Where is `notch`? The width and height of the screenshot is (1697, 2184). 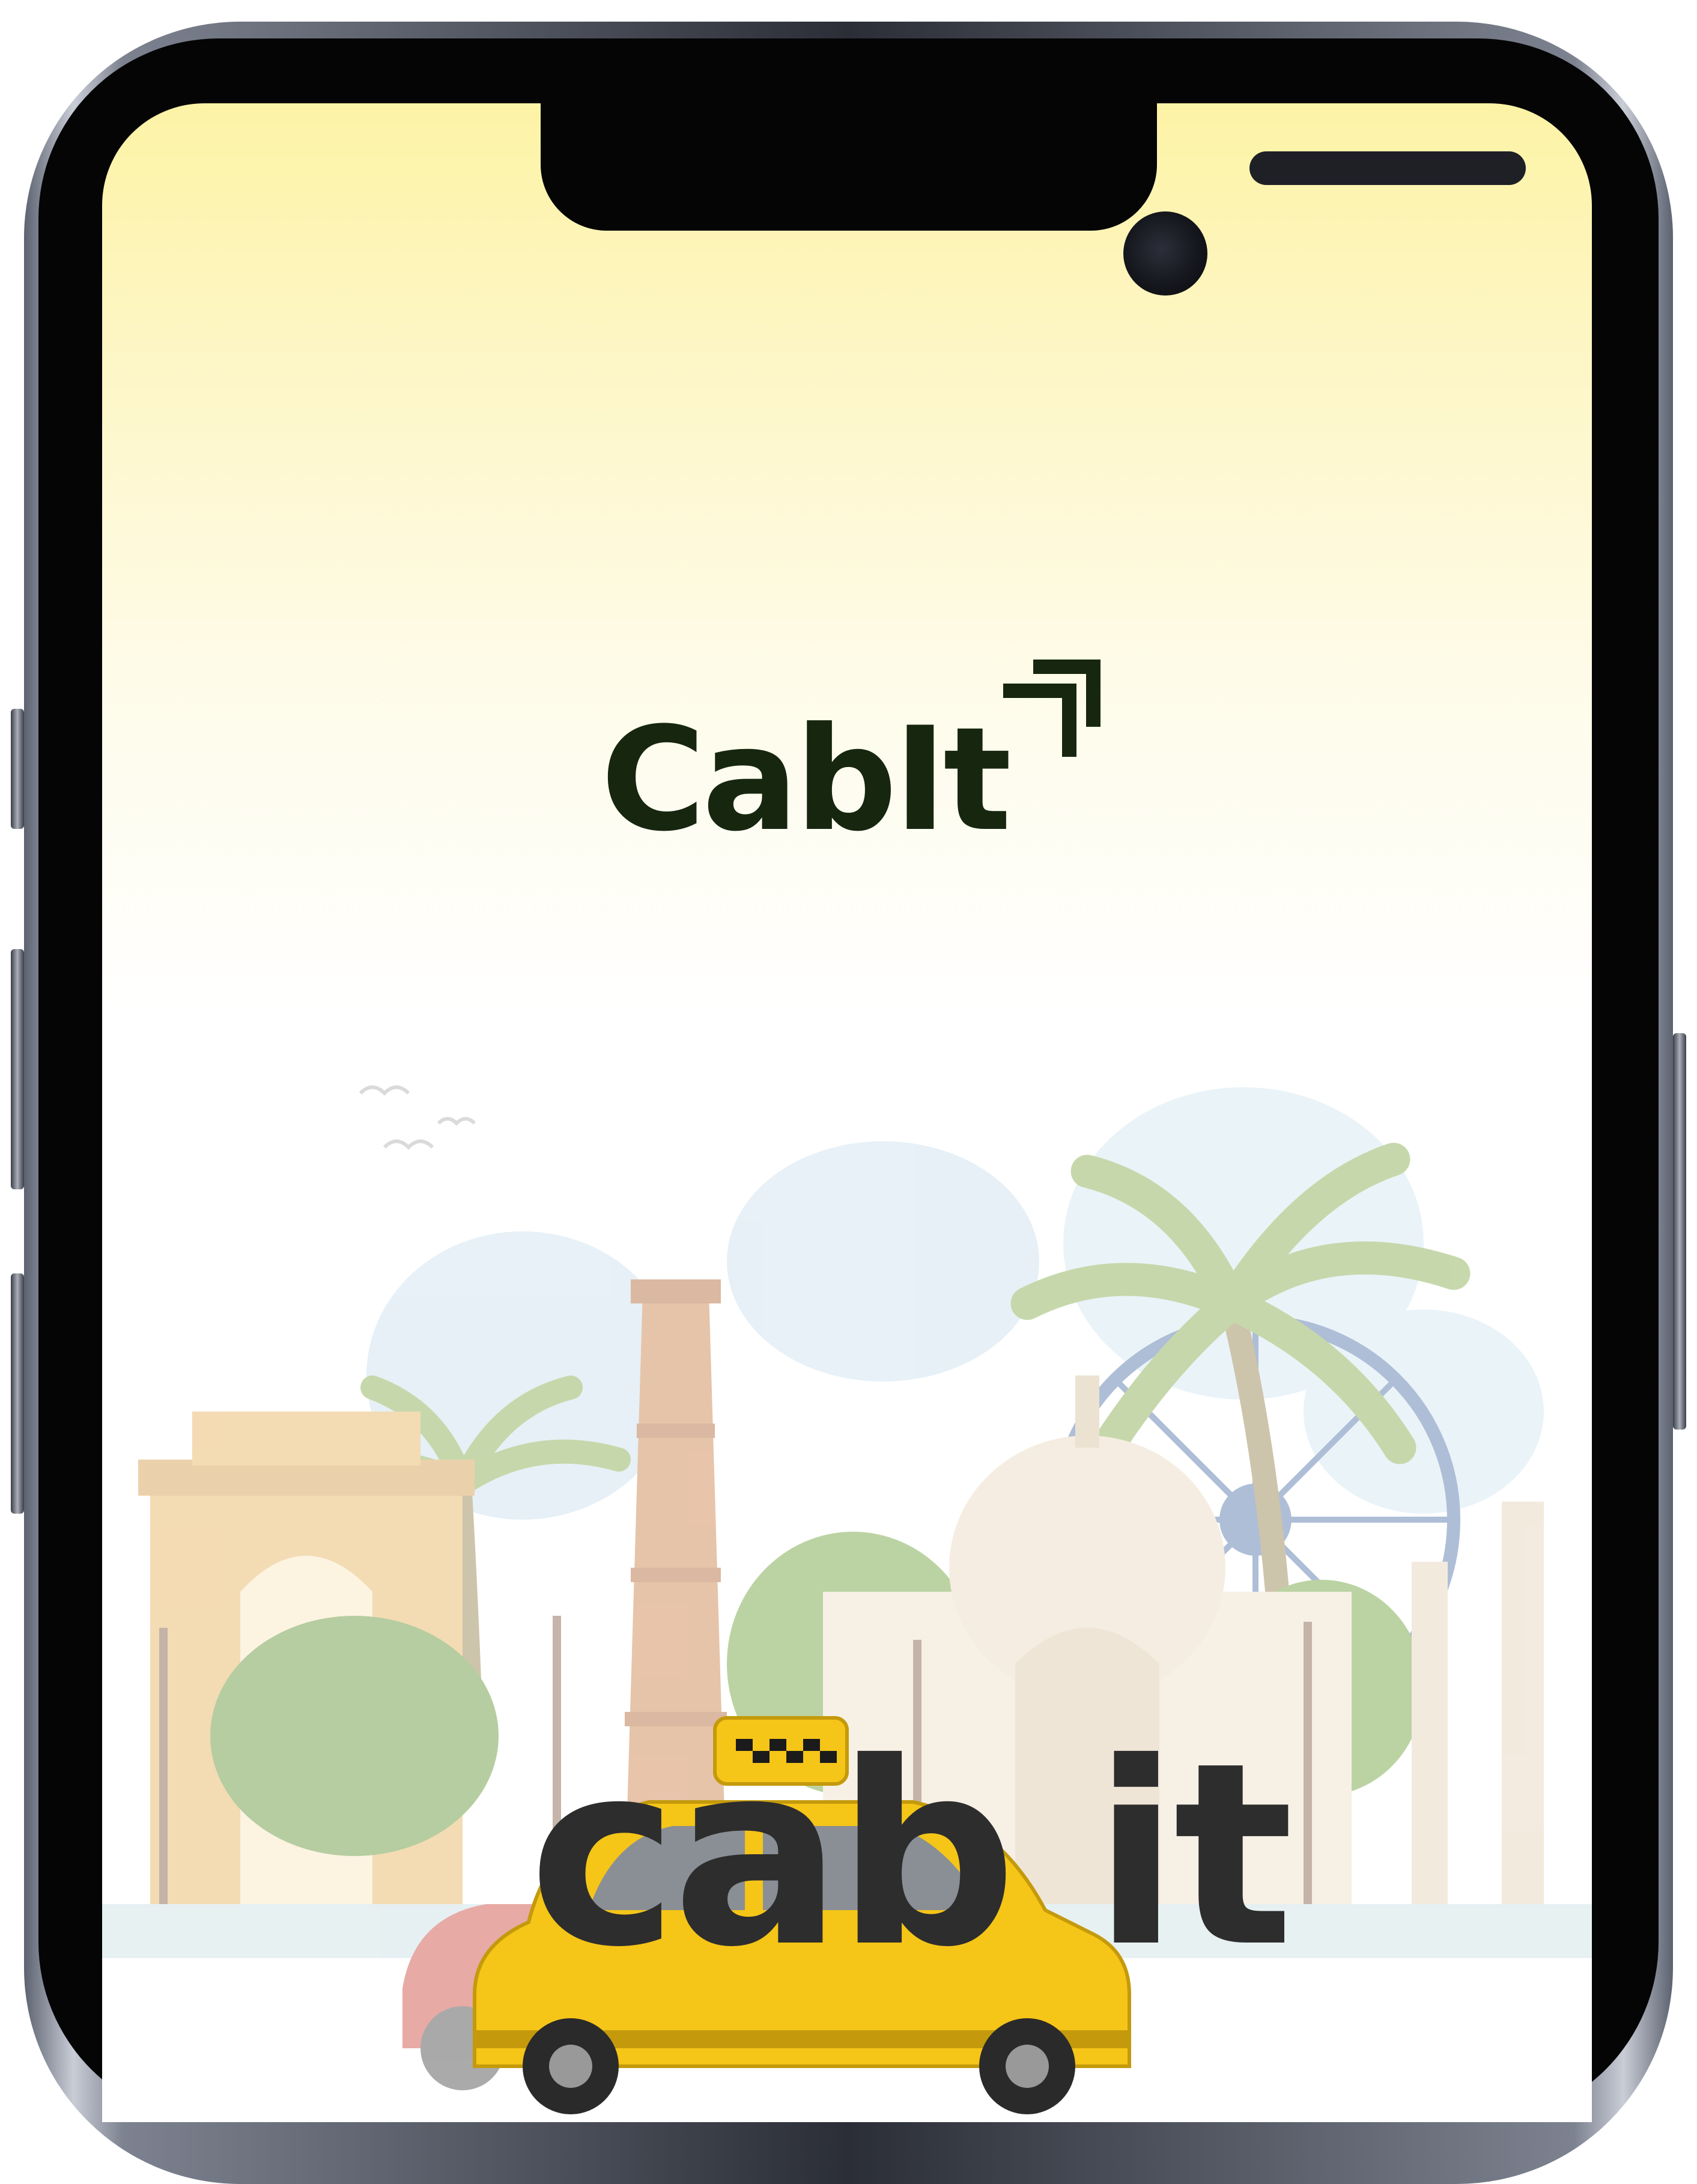
notch is located at coordinates (1033, 200).